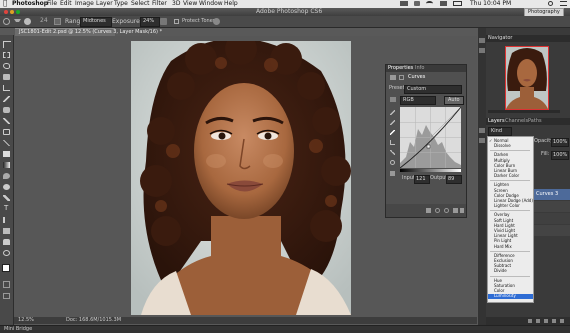  I want to click on menu-window: Window, so click(211, 4).